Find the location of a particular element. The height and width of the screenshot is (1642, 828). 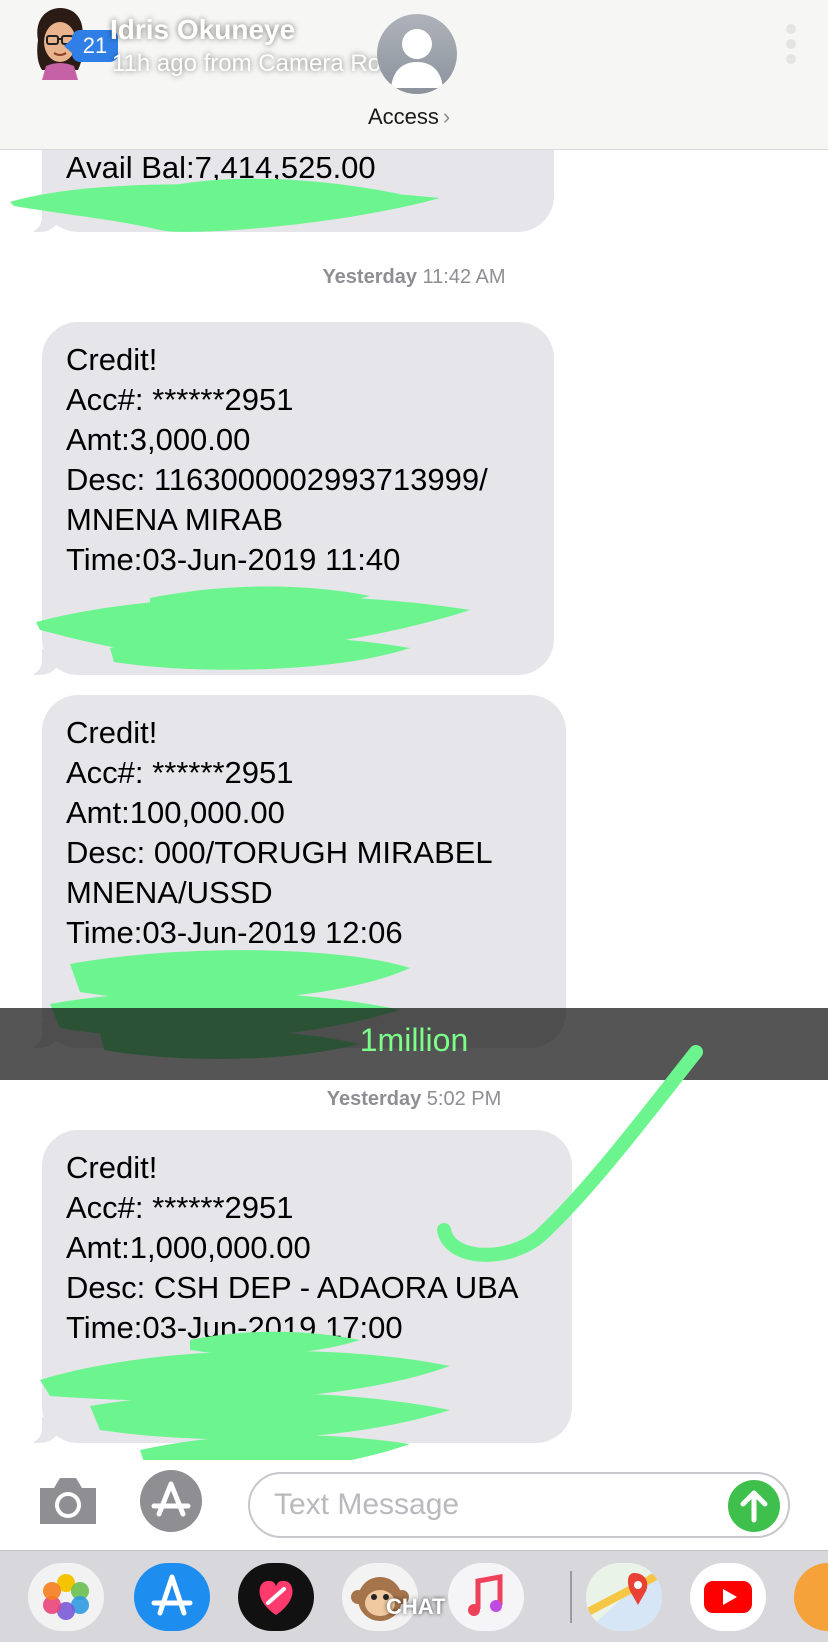

message-line: Desc: CSH DEP - ADAORA UBA is located at coordinates (292, 1287).